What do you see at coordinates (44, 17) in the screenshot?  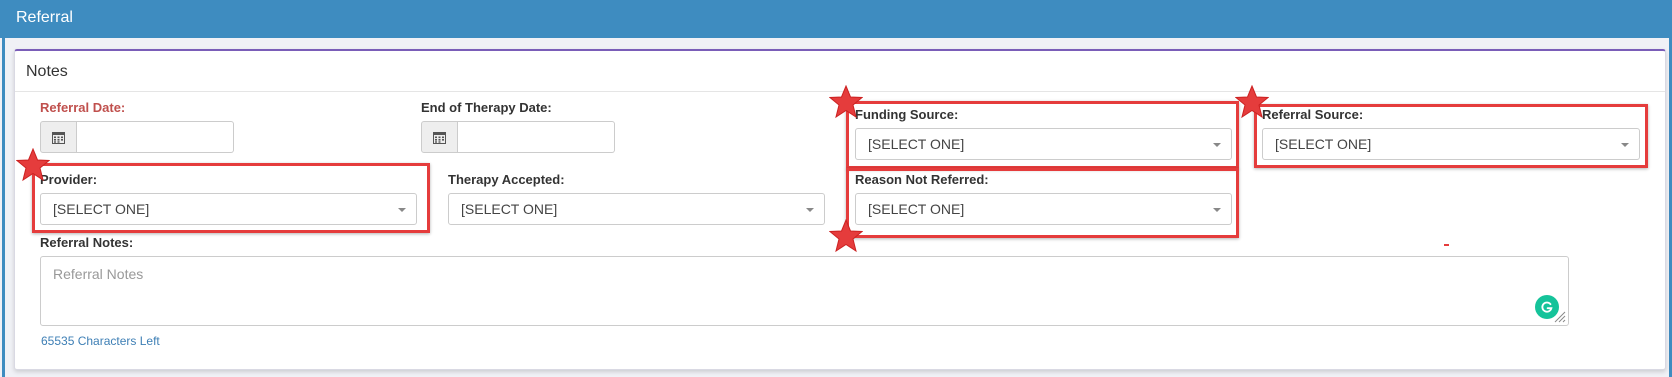 I see `page-title: Referral` at bounding box center [44, 17].